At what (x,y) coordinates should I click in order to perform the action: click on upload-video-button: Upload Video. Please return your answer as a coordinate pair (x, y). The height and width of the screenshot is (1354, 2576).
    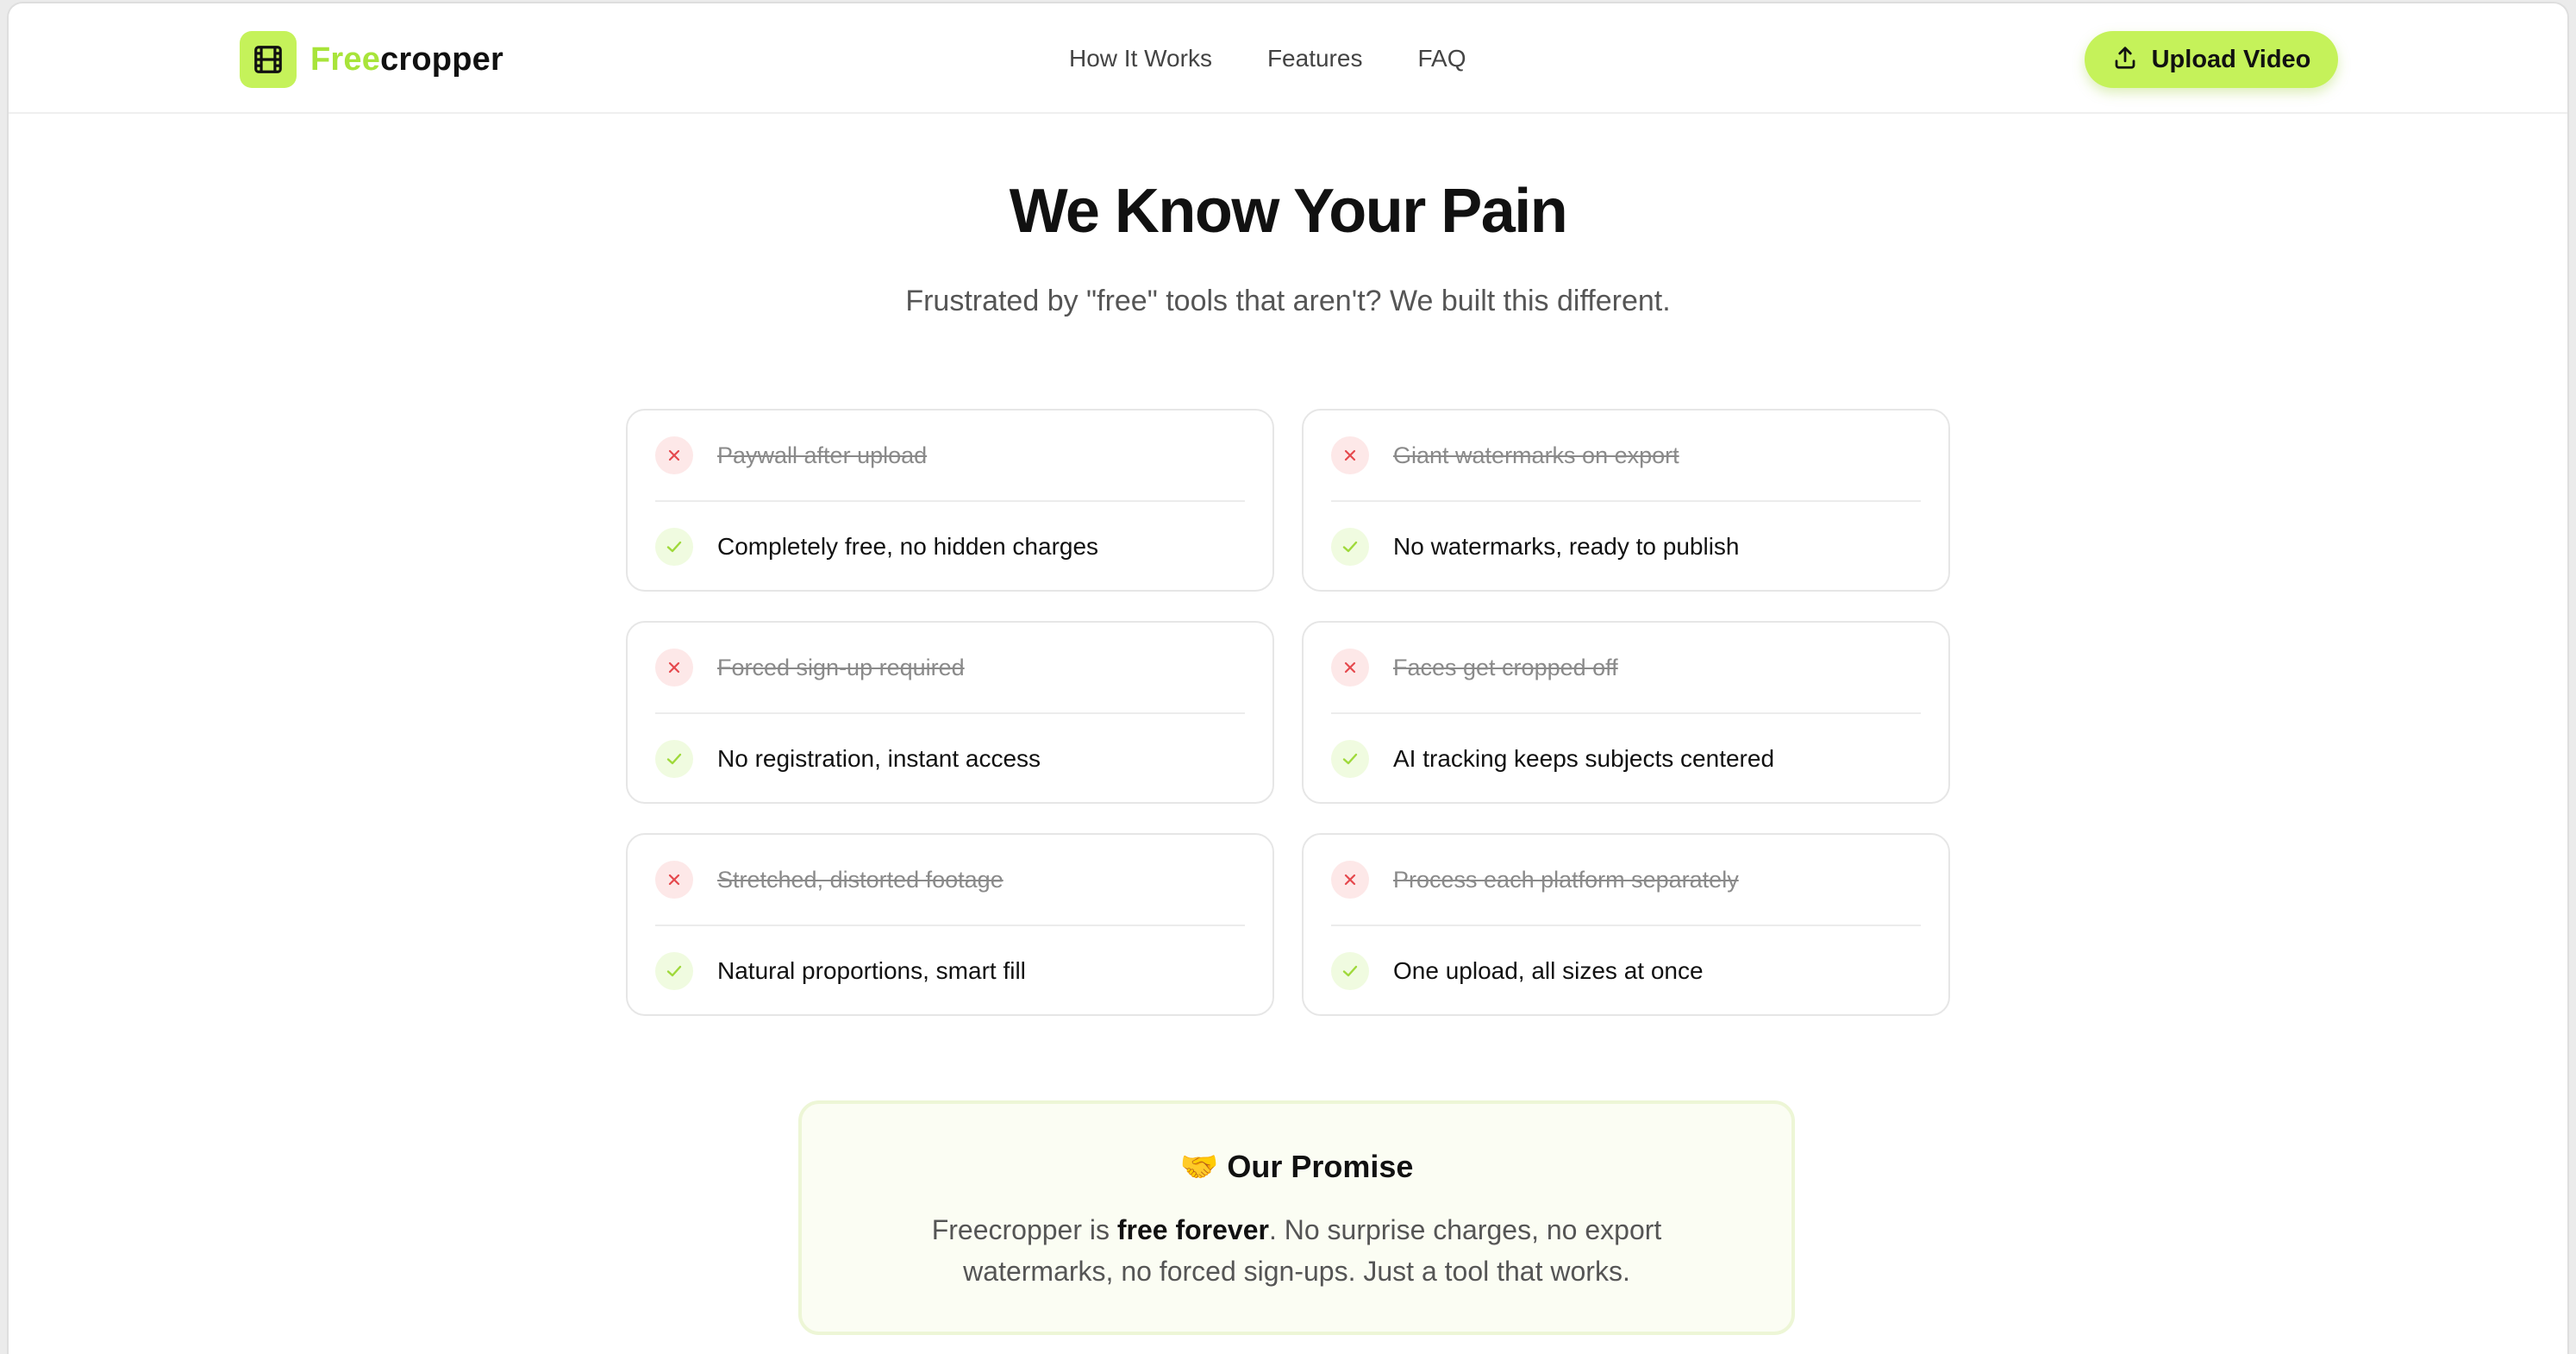
    Looking at the image, I should click on (2211, 60).